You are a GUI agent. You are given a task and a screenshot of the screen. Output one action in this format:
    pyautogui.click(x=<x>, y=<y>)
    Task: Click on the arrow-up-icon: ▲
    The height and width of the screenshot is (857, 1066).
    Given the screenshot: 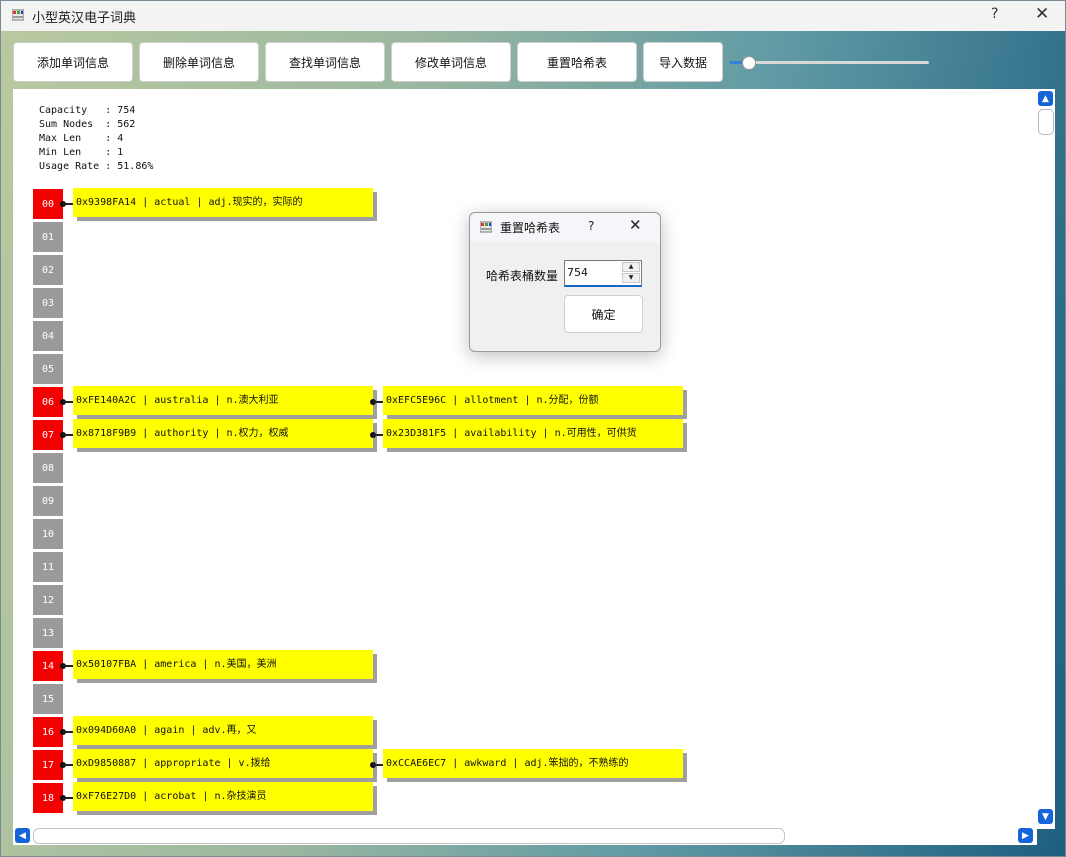 What is the action you would take?
    pyautogui.click(x=1045, y=98)
    